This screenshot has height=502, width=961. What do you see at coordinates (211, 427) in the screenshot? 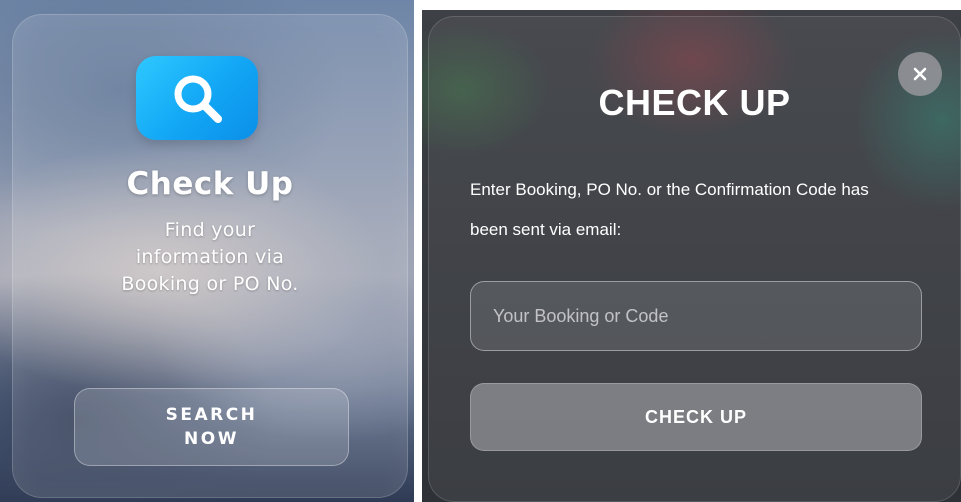
I see `search-now-button: SEARCH NOW` at bounding box center [211, 427].